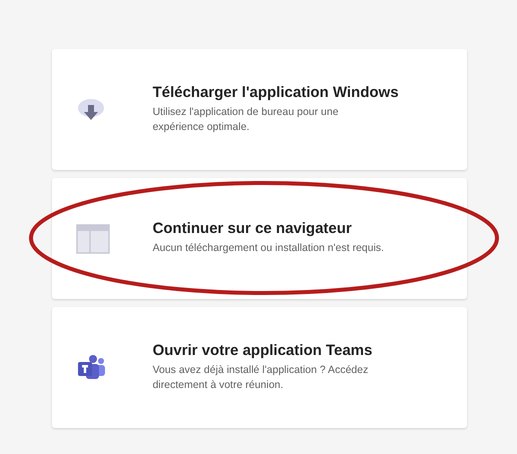  I want to click on teams-logo-icon, so click(91, 368).